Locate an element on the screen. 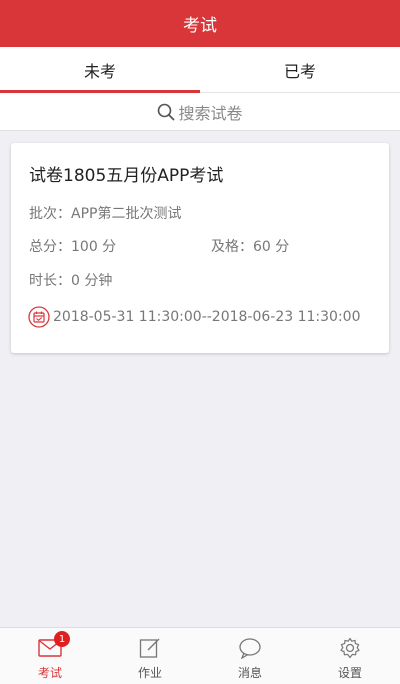 Image resolution: width=400 pixels, height=684 pixels. exam-duration: 时长：0 分钟 is located at coordinates (71, 281).